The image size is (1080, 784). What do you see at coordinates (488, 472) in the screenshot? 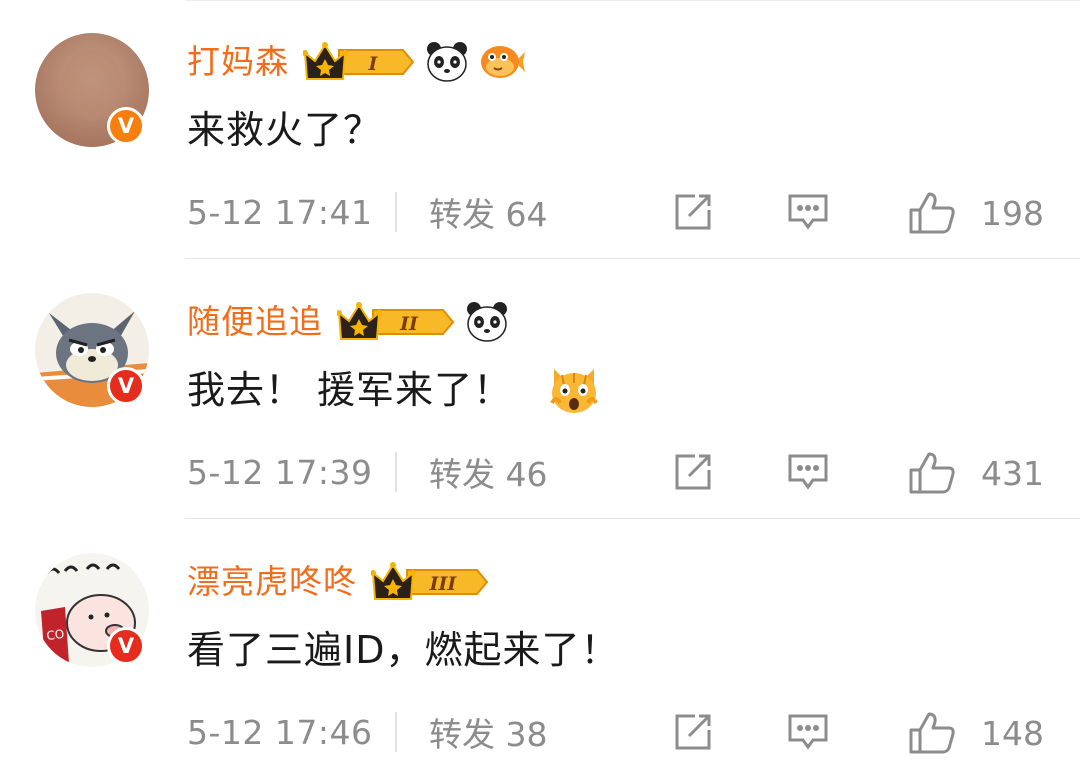
I see `repost-button: 转发 46` at bounding box center [488, 472].